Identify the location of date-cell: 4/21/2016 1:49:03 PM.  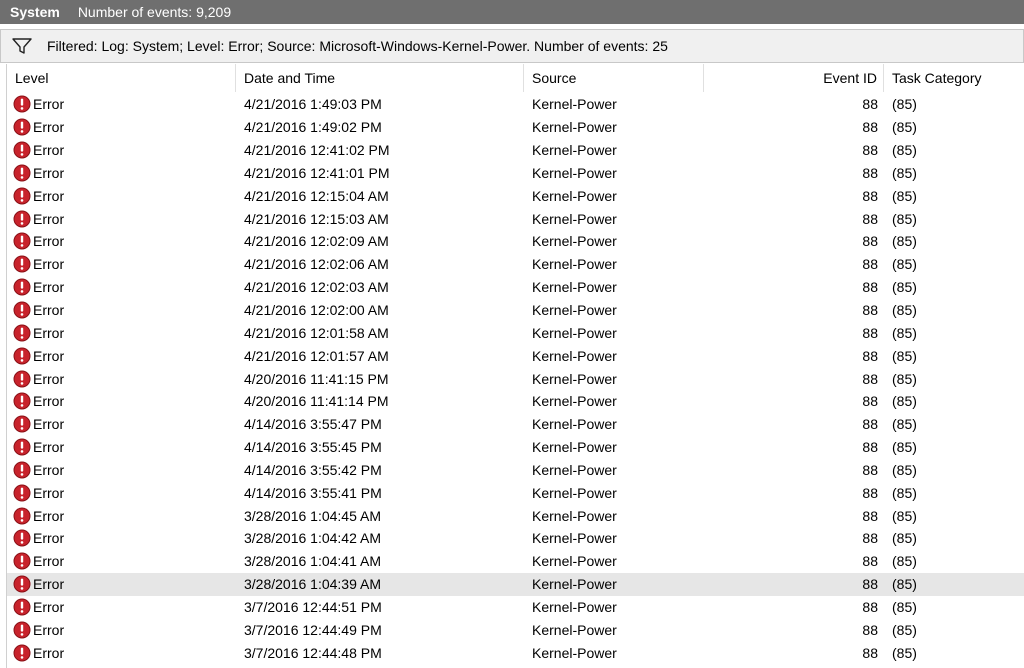
(313, 104).